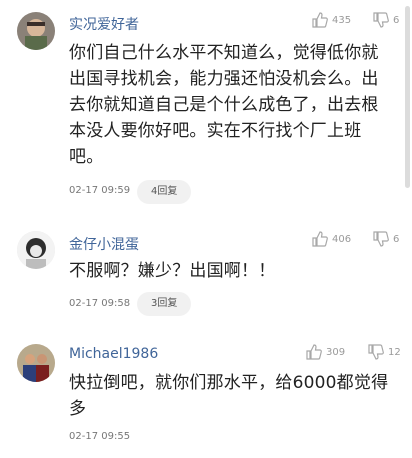 Image resolution: width=412 pixels, height=458 pixels. What do you see at coordinates (164, 192) in the screenshot?
I see `reply-button: 4回复` at bounding box center [164, 192].